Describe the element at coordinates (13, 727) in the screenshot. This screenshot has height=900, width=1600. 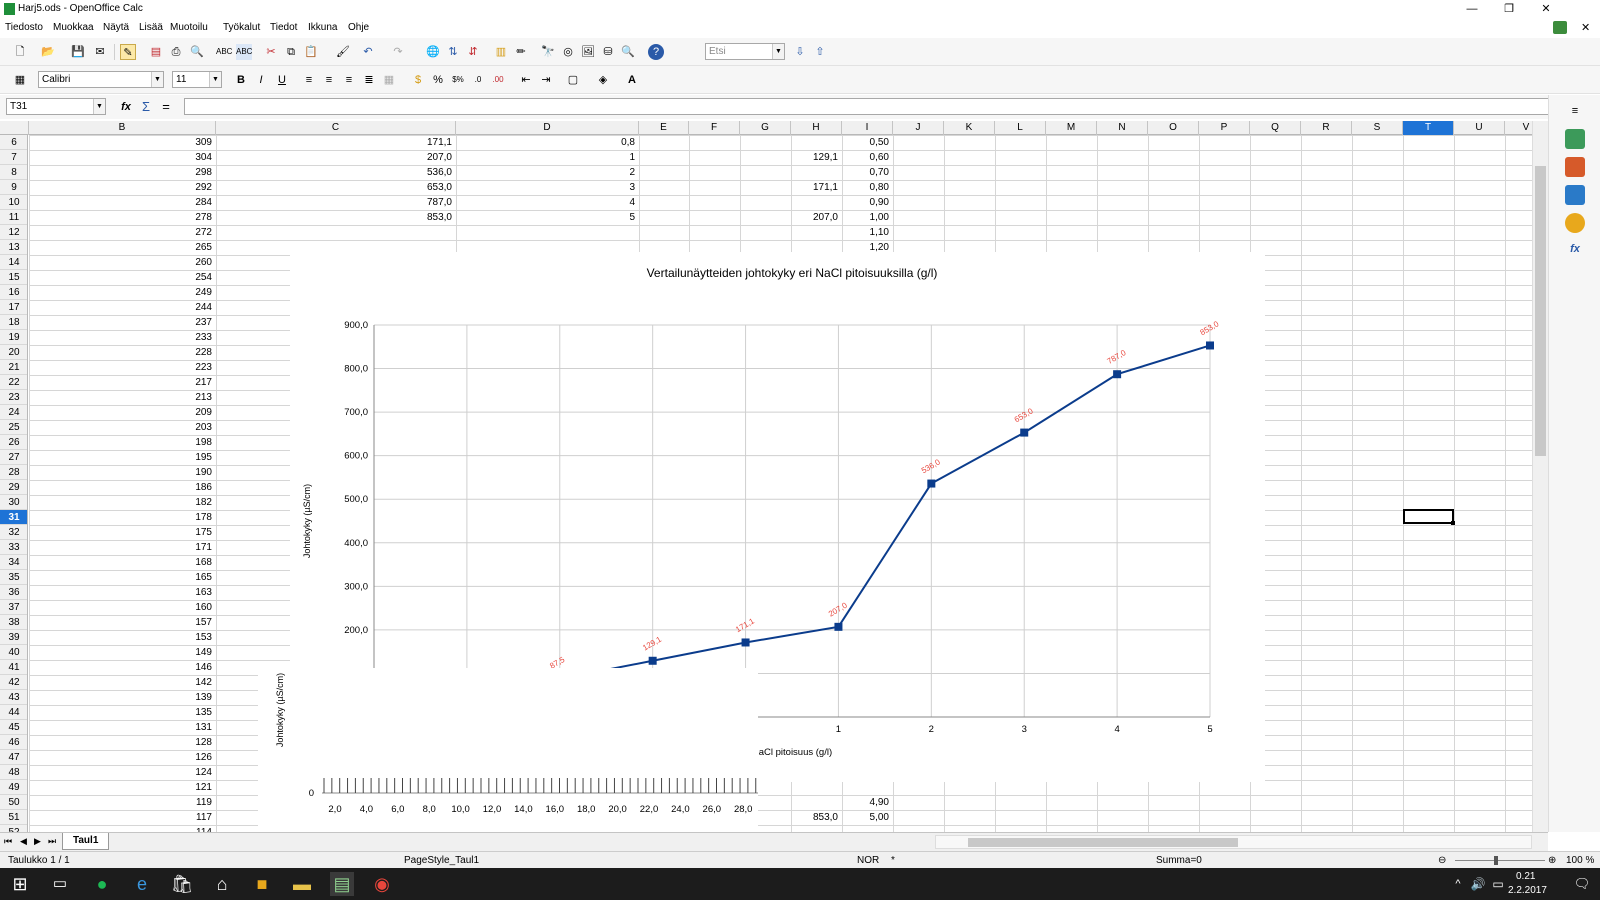
I see `row-header: 45` at that location.